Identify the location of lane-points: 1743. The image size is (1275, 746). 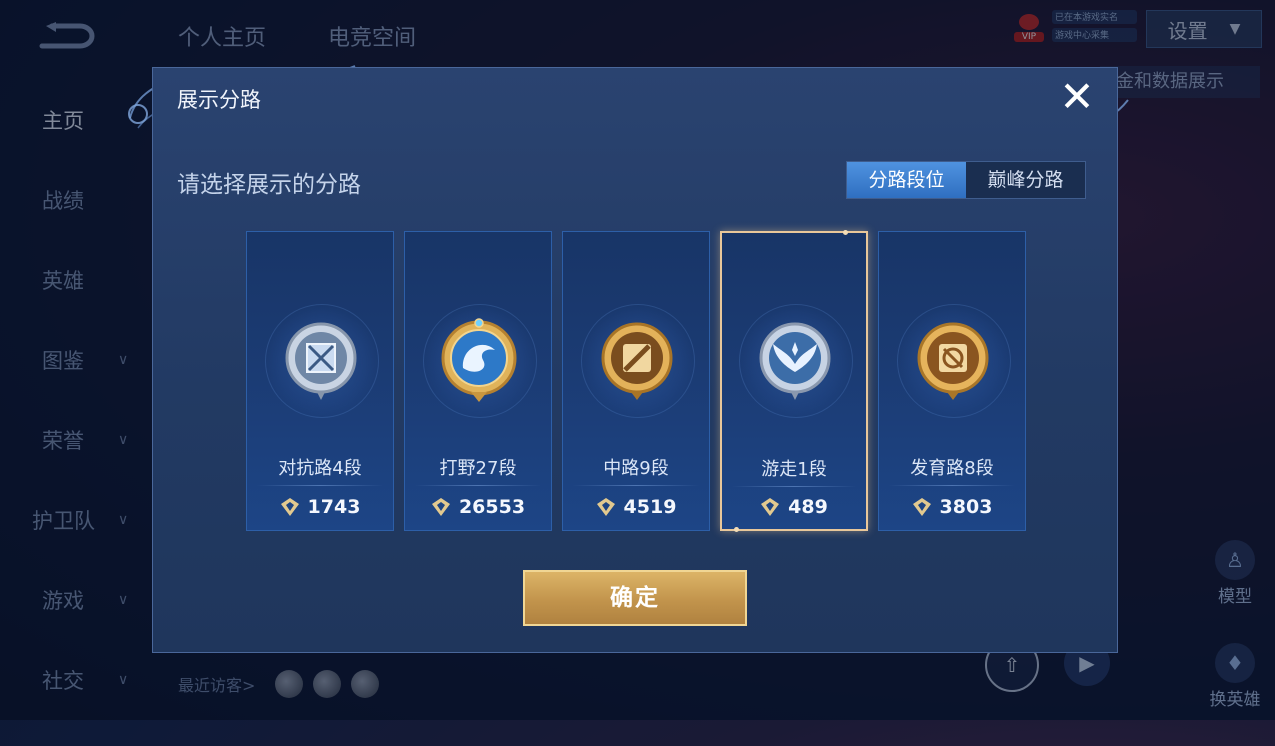
(320, 507).